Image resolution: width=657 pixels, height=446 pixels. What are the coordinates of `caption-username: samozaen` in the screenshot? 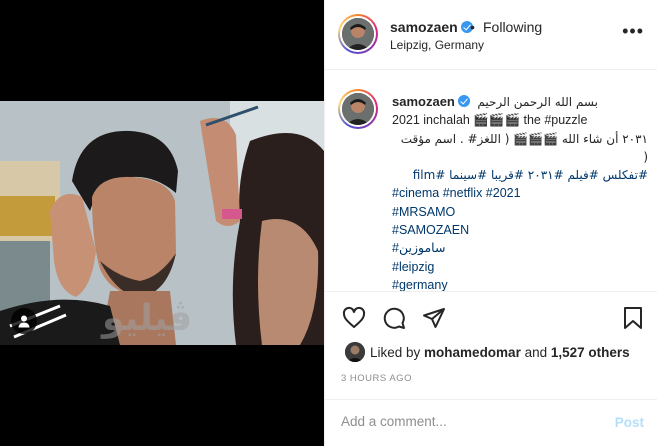 It's located at (423, 101).